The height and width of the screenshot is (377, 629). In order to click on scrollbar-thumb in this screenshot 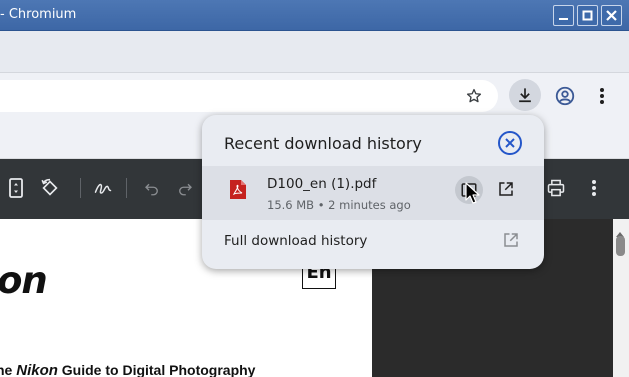, I will do `click(620, 246)`.